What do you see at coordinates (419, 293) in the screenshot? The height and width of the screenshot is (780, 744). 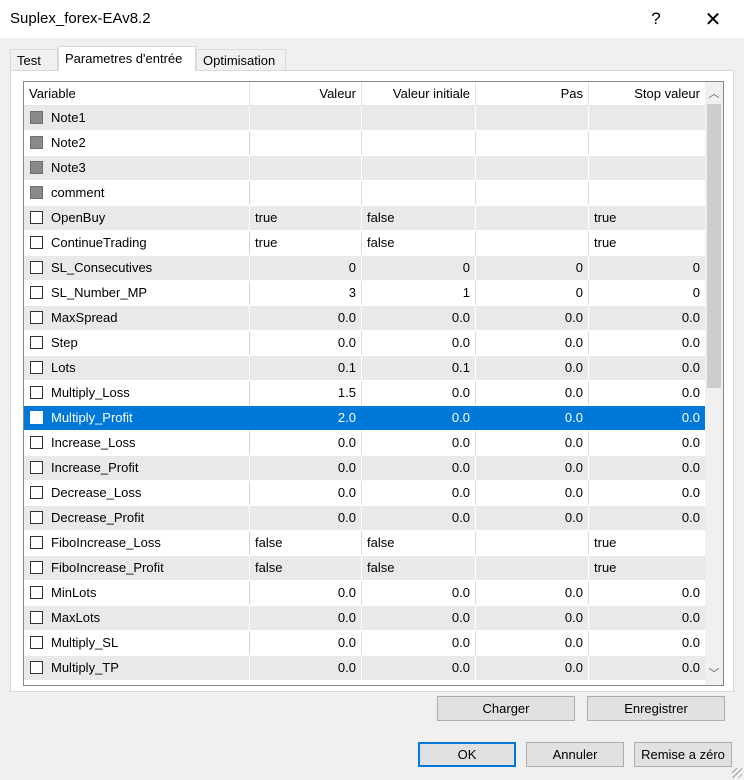 I see `initial-value-cell: 1` at bounding box center [419, 293].